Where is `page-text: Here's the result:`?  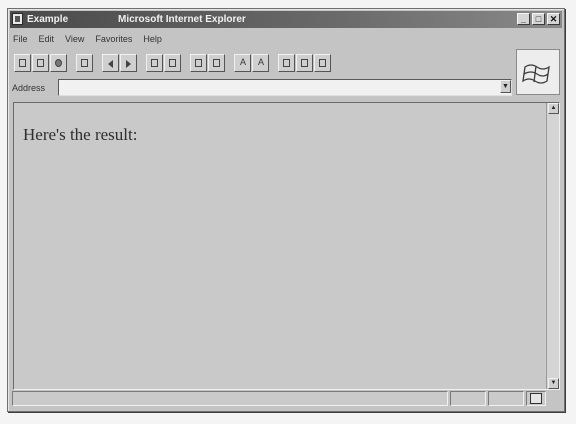 page-text: Here's the result: is located at coordinates (80, 134).